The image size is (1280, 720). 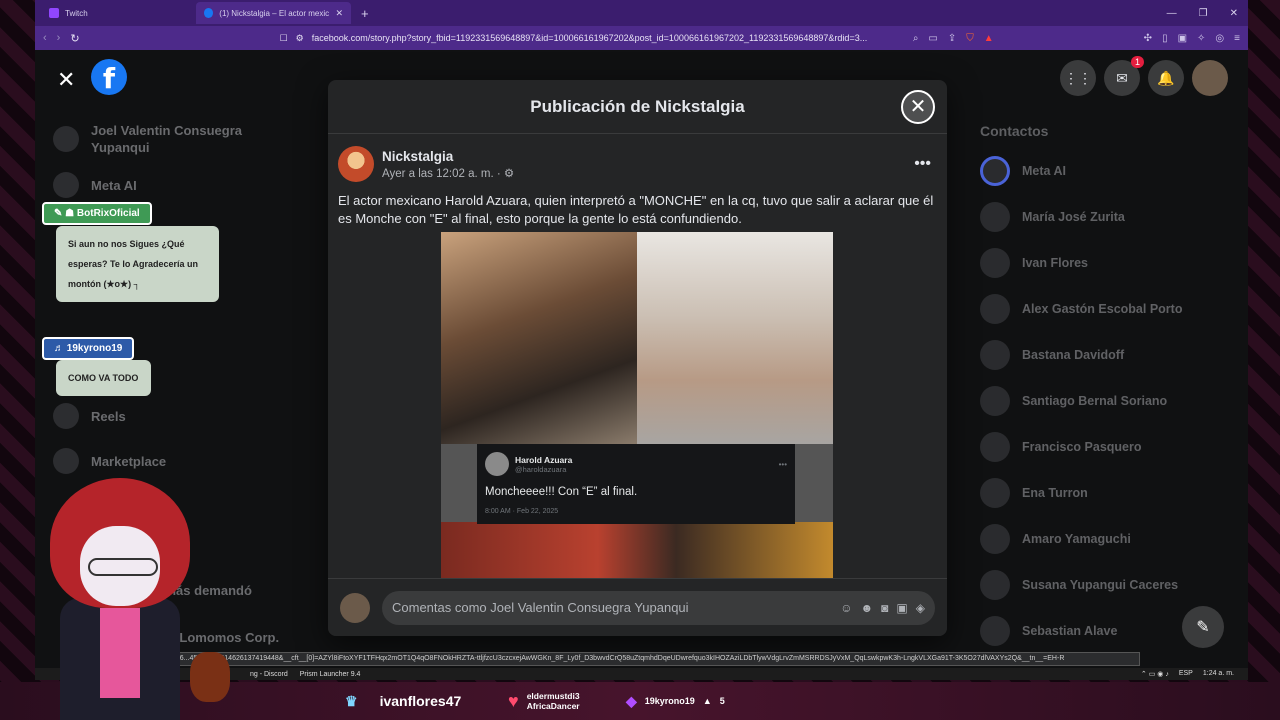 I want to click on brave-shield-icon: ⛉, so click(x=970, y=38).